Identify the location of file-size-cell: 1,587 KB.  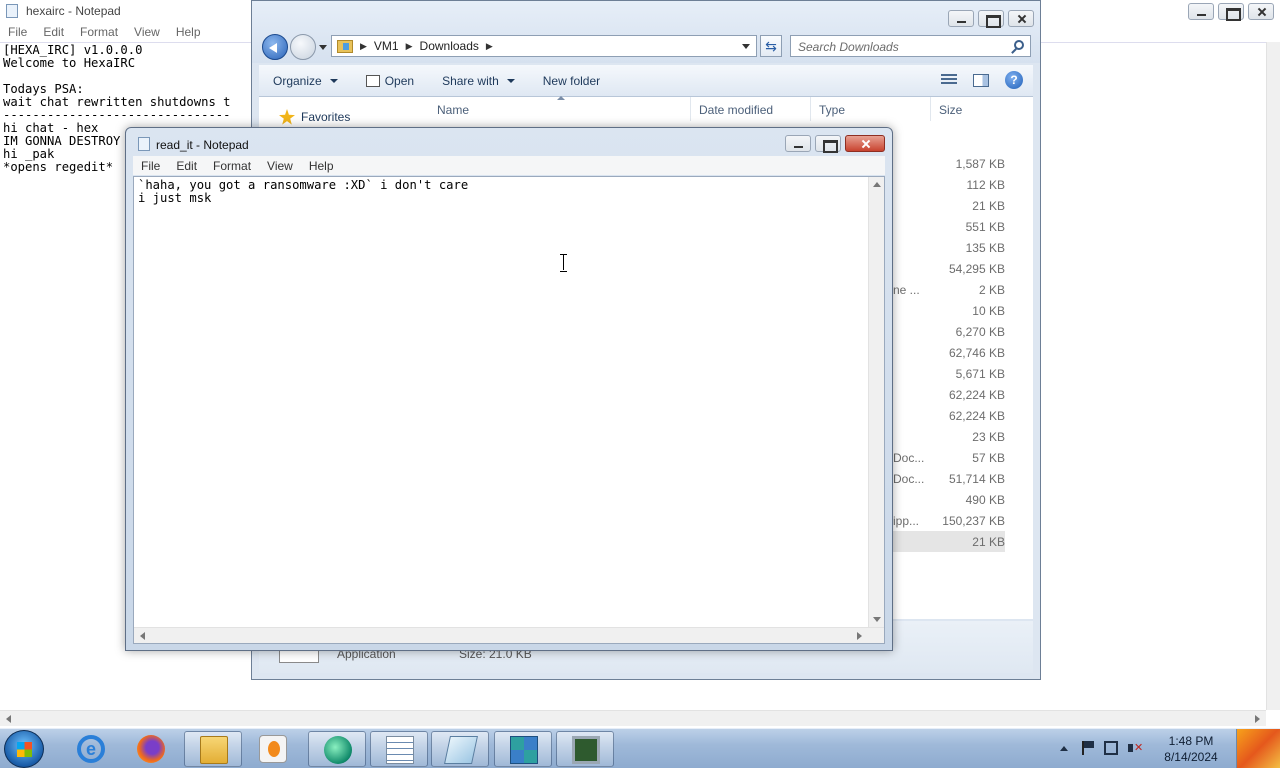
(980, 164).